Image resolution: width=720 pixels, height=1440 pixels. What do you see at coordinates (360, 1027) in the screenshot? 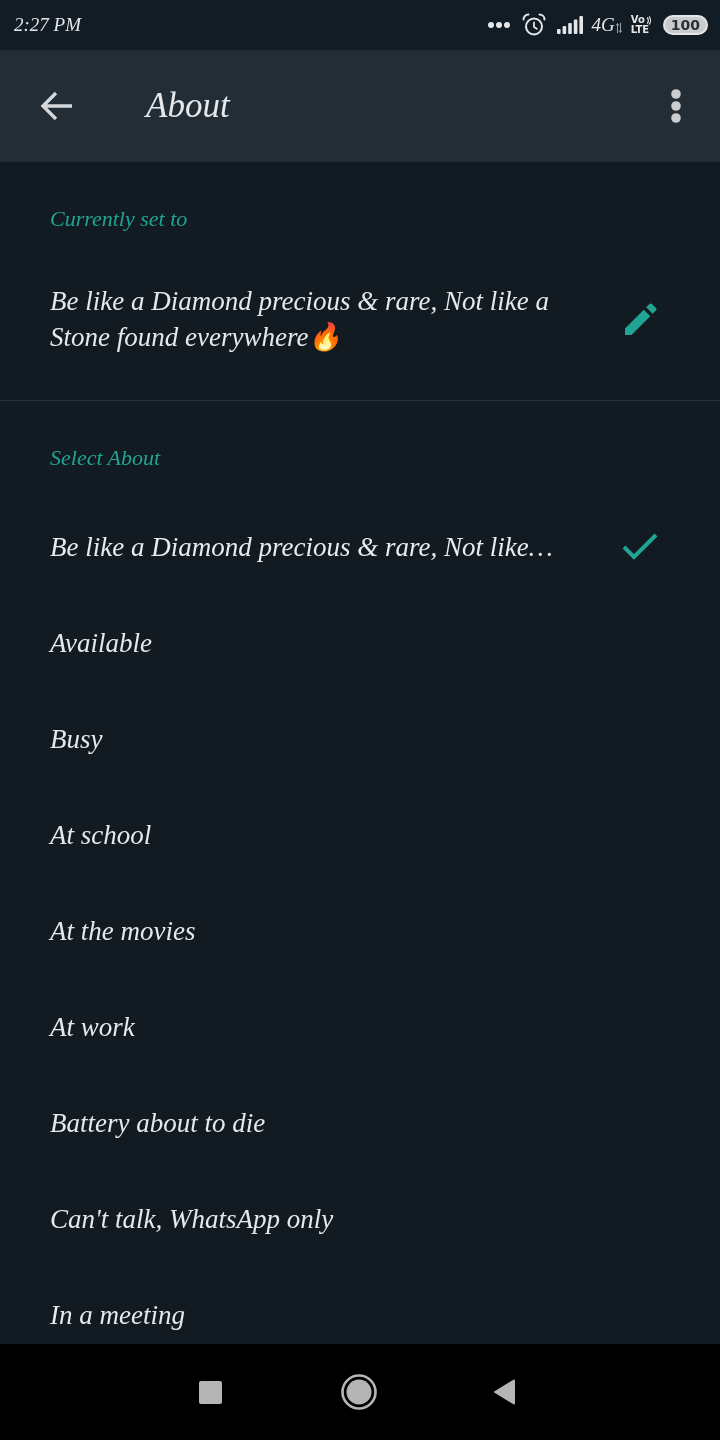
I see `about-option: At work` at bounding box center [360, 1027].